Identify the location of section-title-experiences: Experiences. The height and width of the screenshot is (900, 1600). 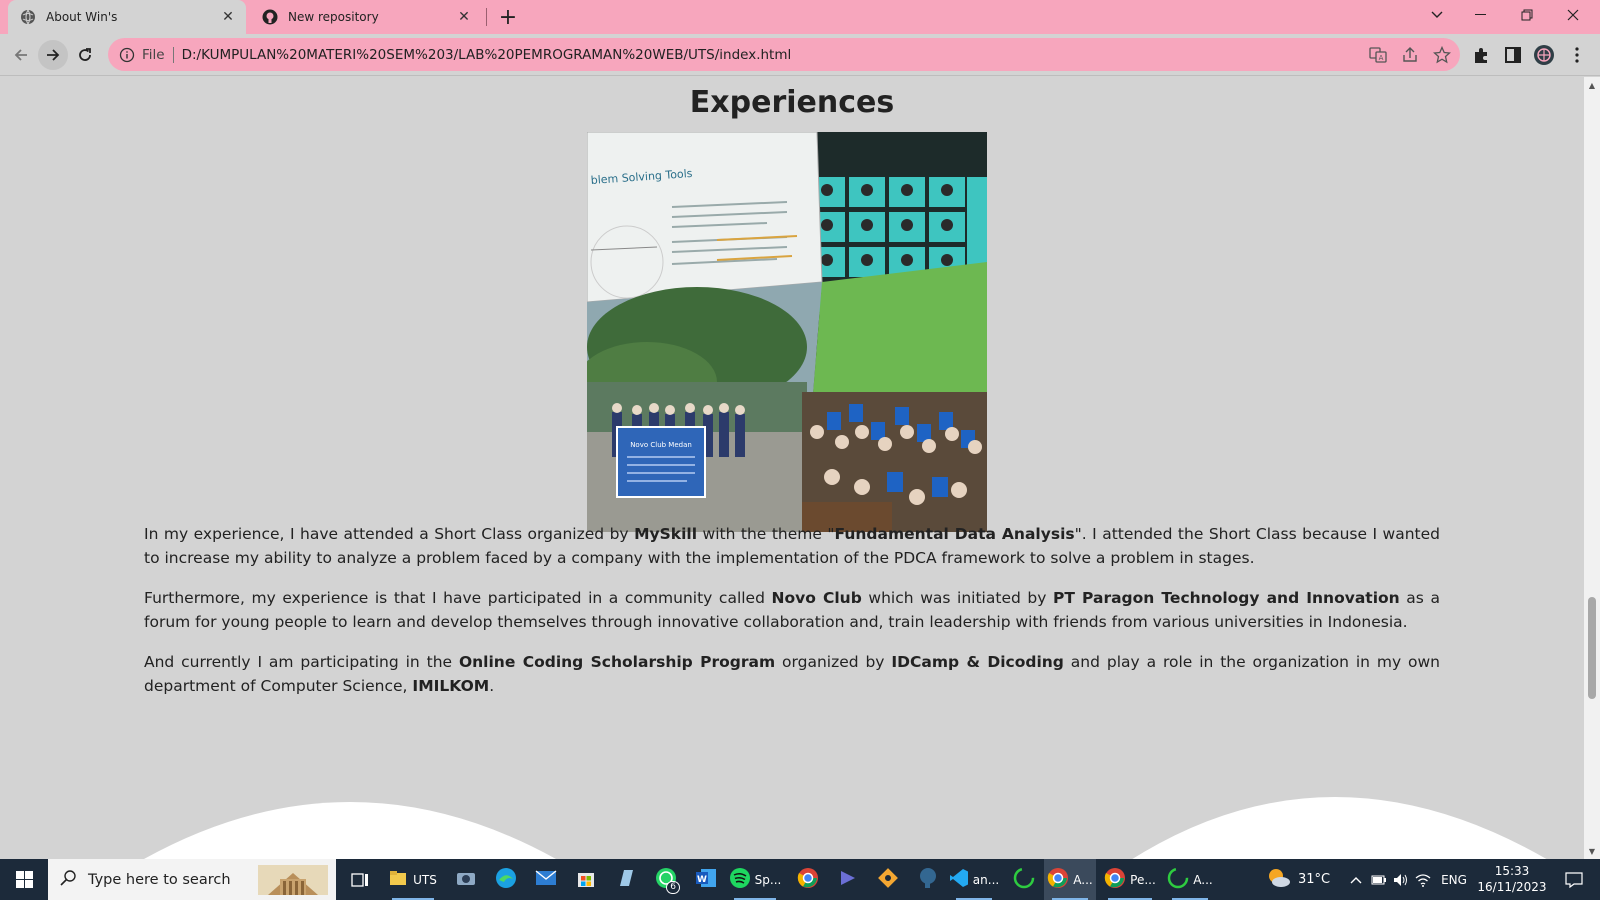
(792, 102).